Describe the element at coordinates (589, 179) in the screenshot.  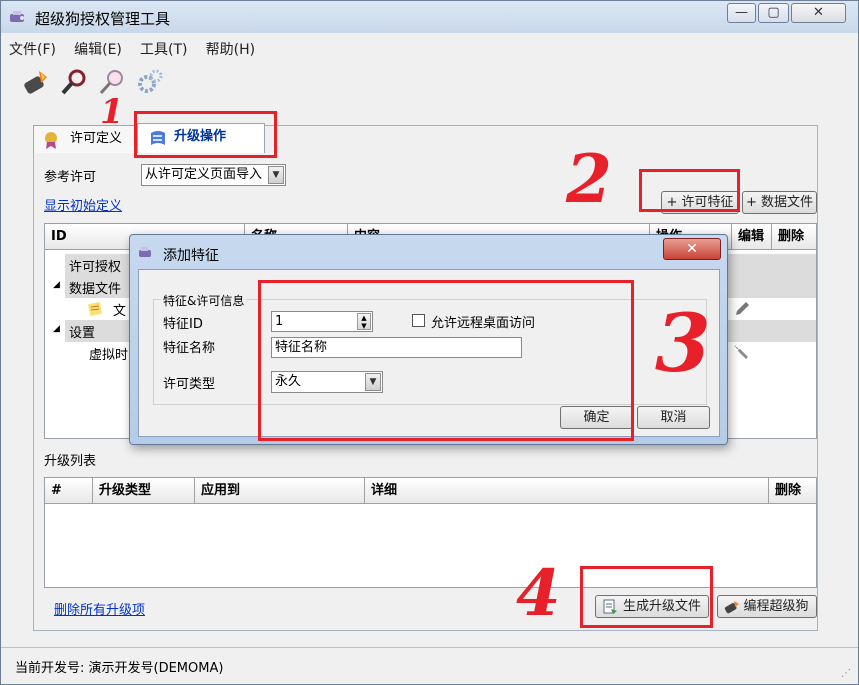
I see `annotation-number-2: 2` at that location.